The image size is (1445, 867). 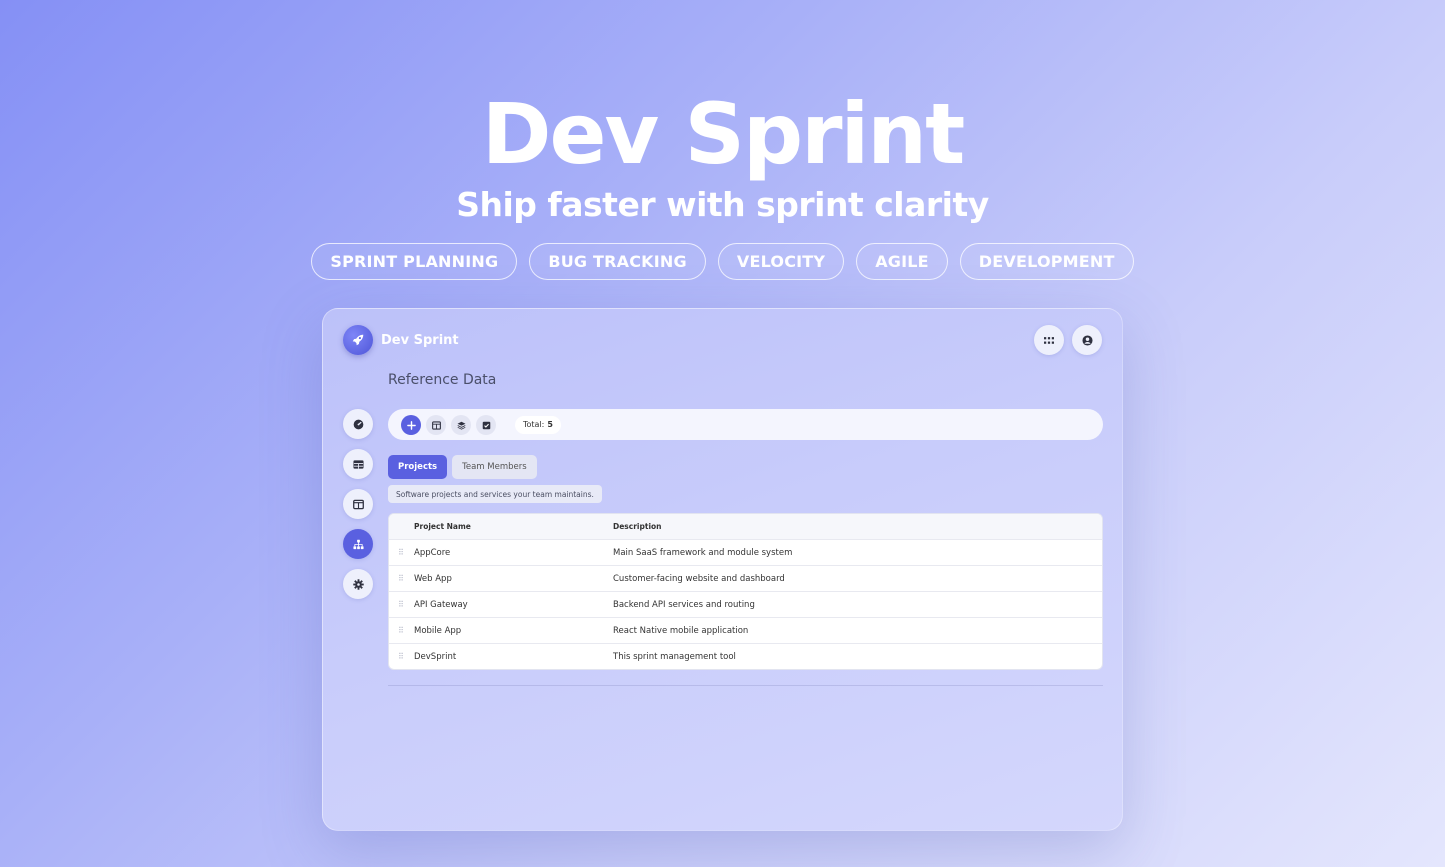 What do you see at coordinates (684, 604) in the screenshot?
I see `project-description: Backend API services and routing` at bounding box center [684, 604].